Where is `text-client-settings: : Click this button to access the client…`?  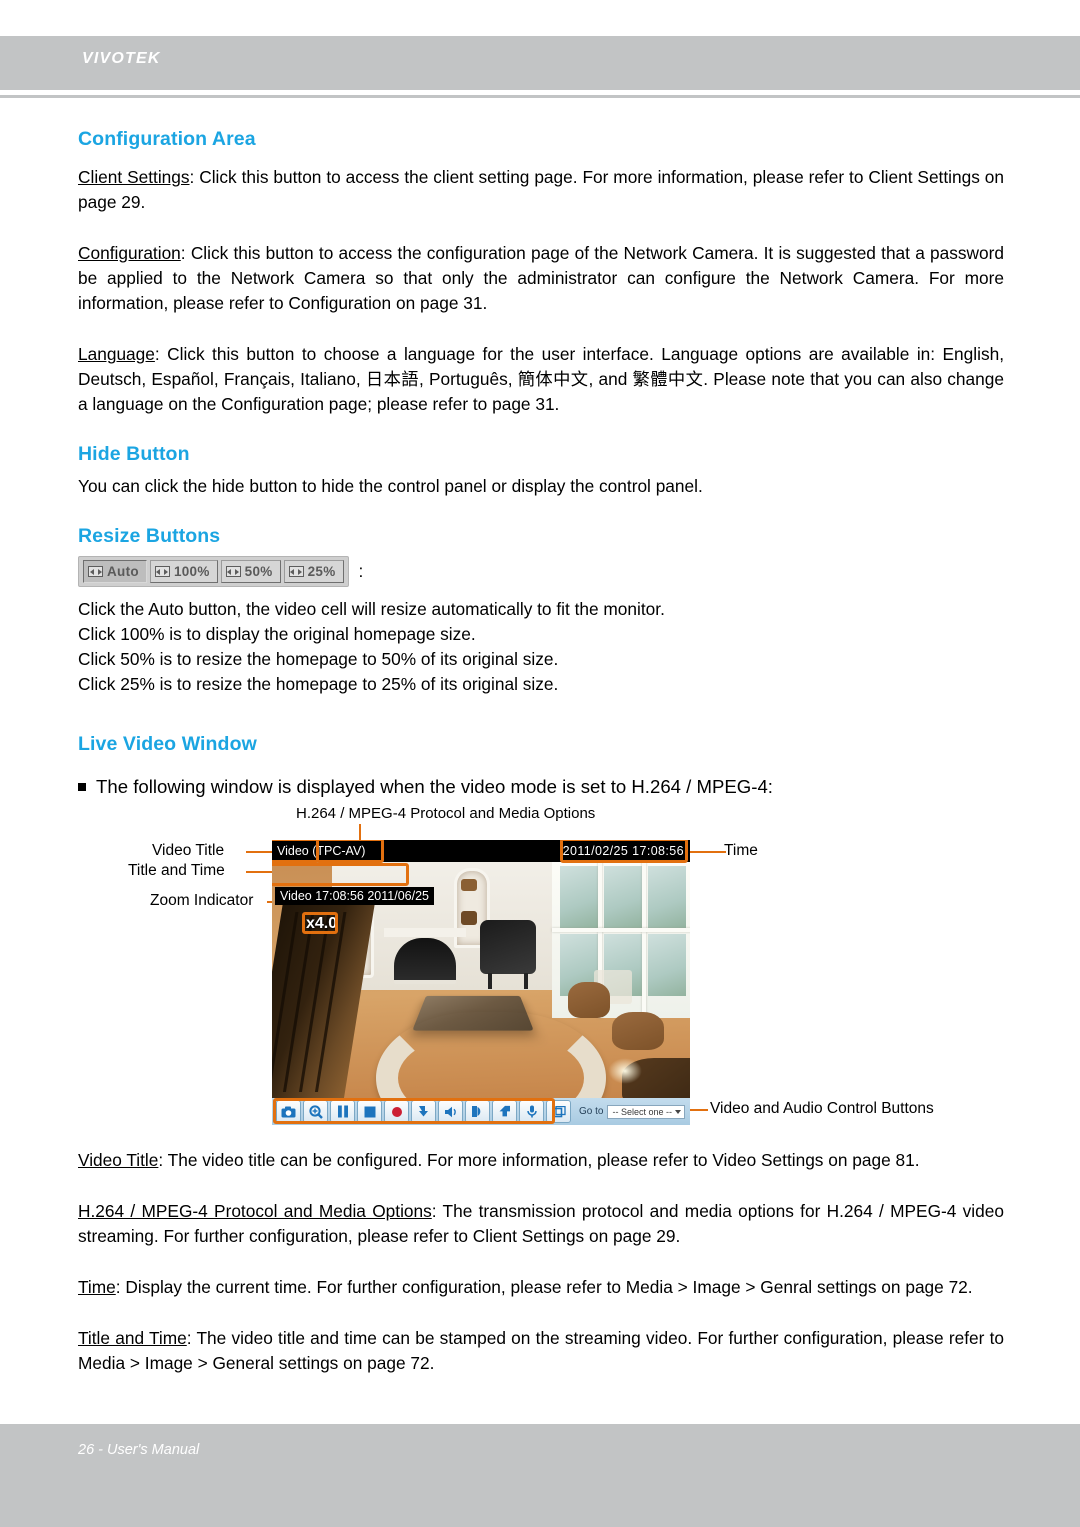 text-client-settings: : Click this button to access the client… is located at coordinates (541, 189).